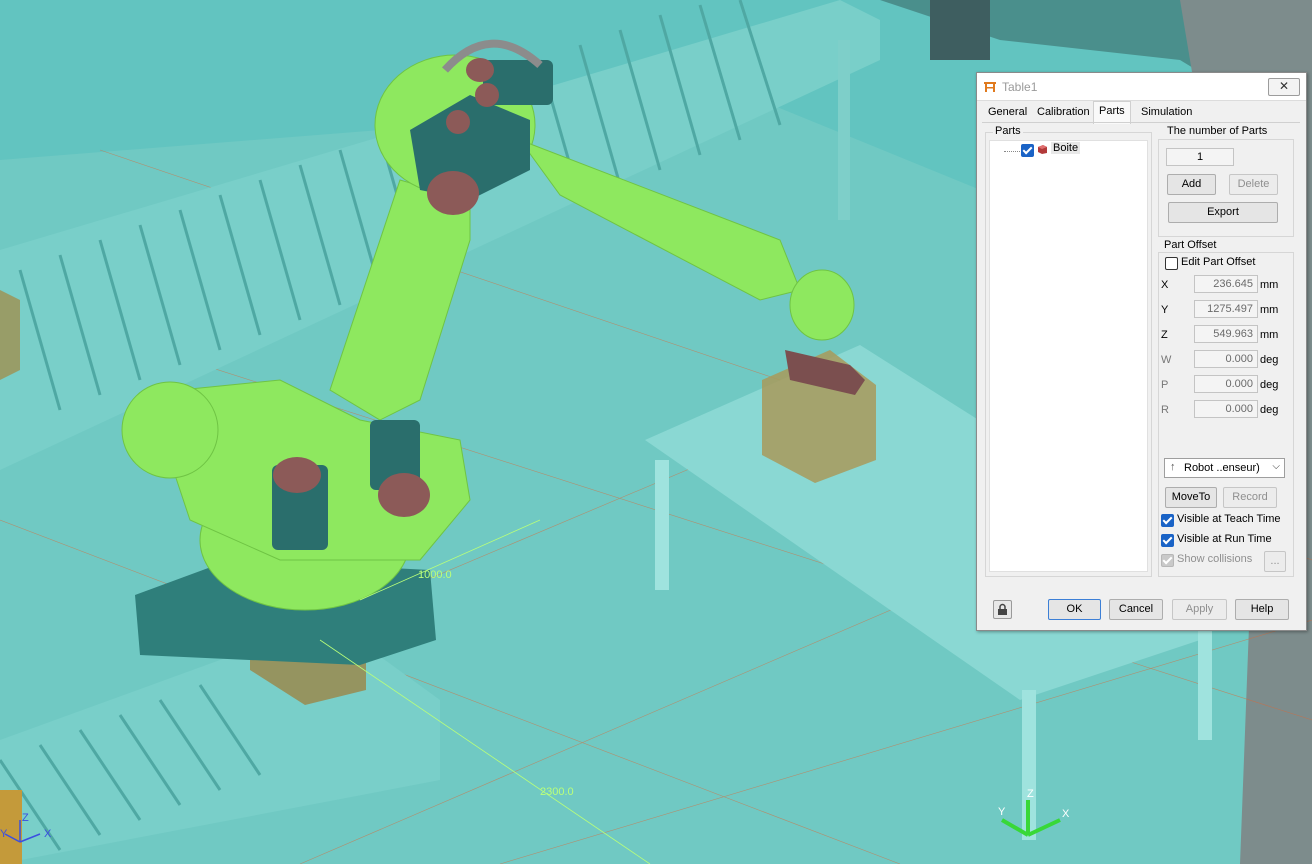 The height and width of the screenshot is (864, 1312). I want to click on tab-calibration: Calibration, so click(1063, 112).